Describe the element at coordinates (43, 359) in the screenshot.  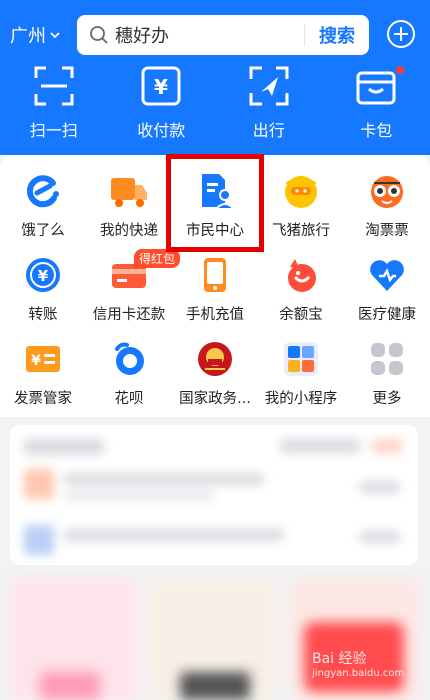
I see `invoice-icon: ¥` at that location.